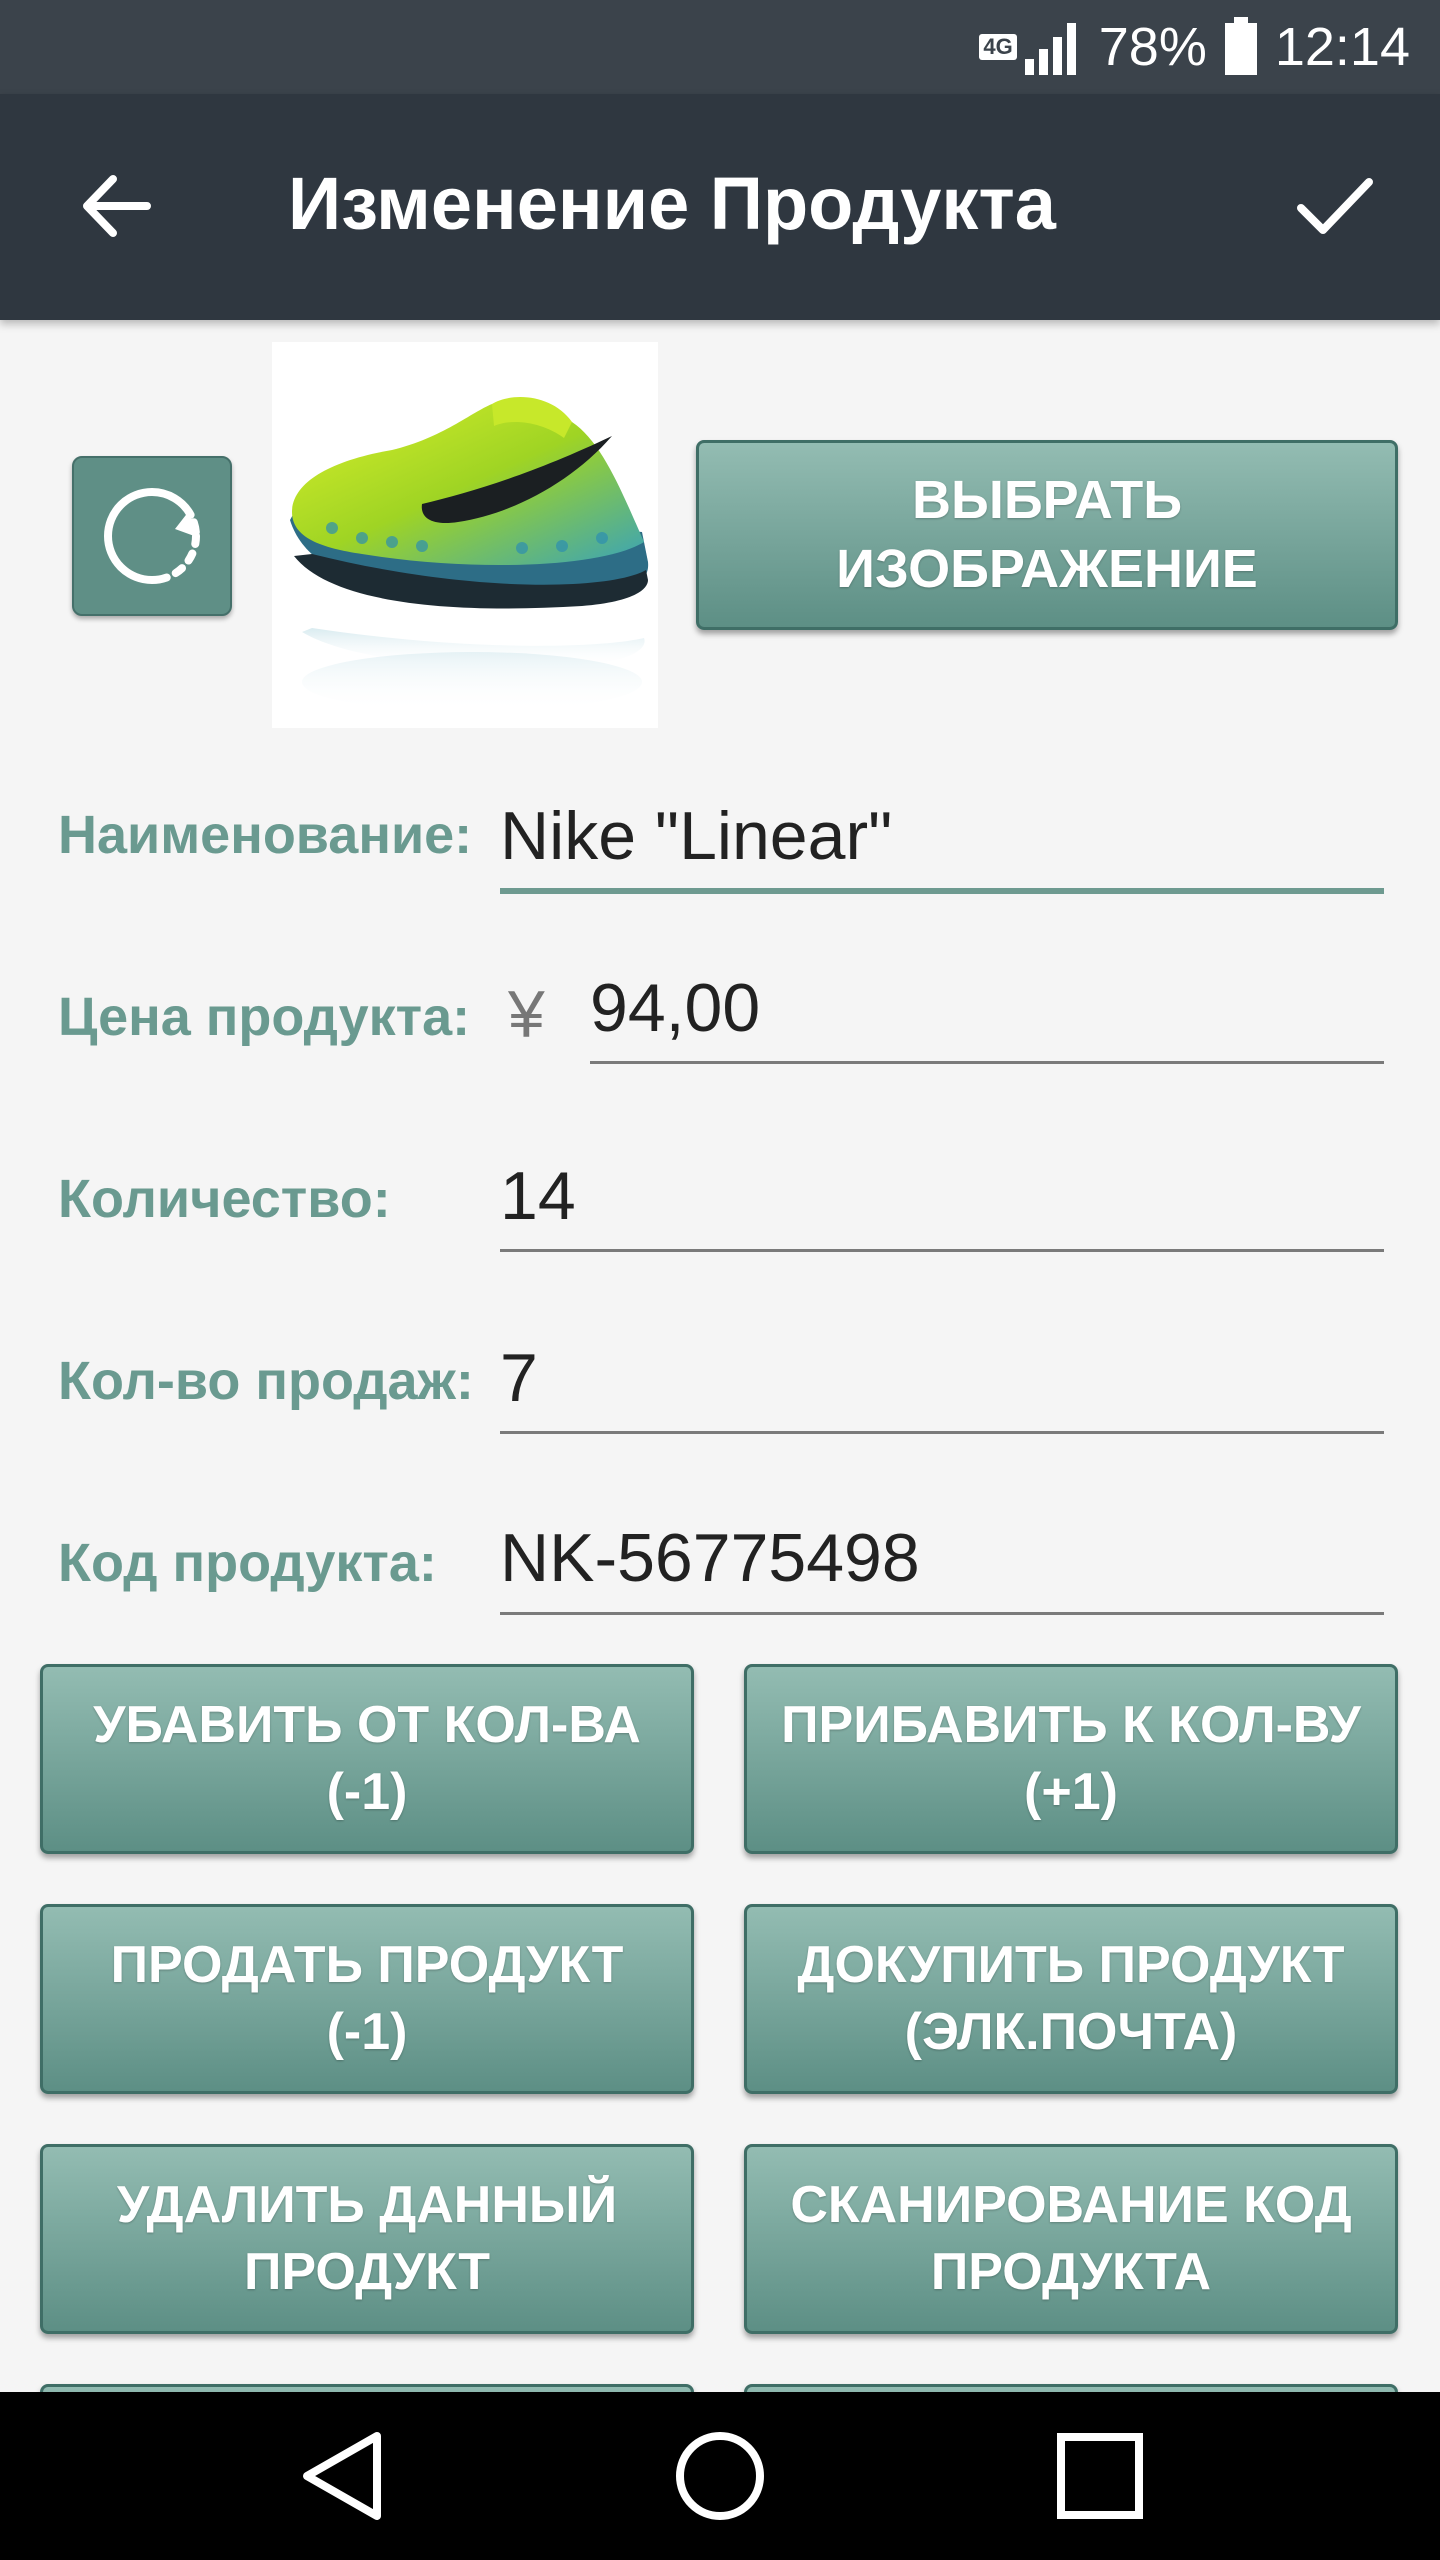 The height and width of the screenshot is (2560, 1440). What do you see at coordinates (985, 1008) in the screenshot?
I see `price-field` at bounding box center [985, 1008].